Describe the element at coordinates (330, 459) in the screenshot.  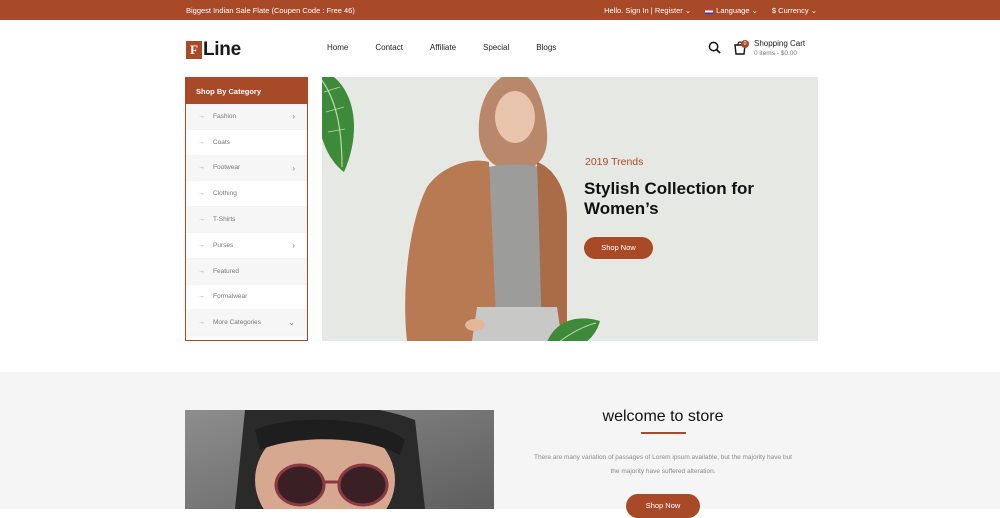
I see `sunglasses-model-illustration` at that location.